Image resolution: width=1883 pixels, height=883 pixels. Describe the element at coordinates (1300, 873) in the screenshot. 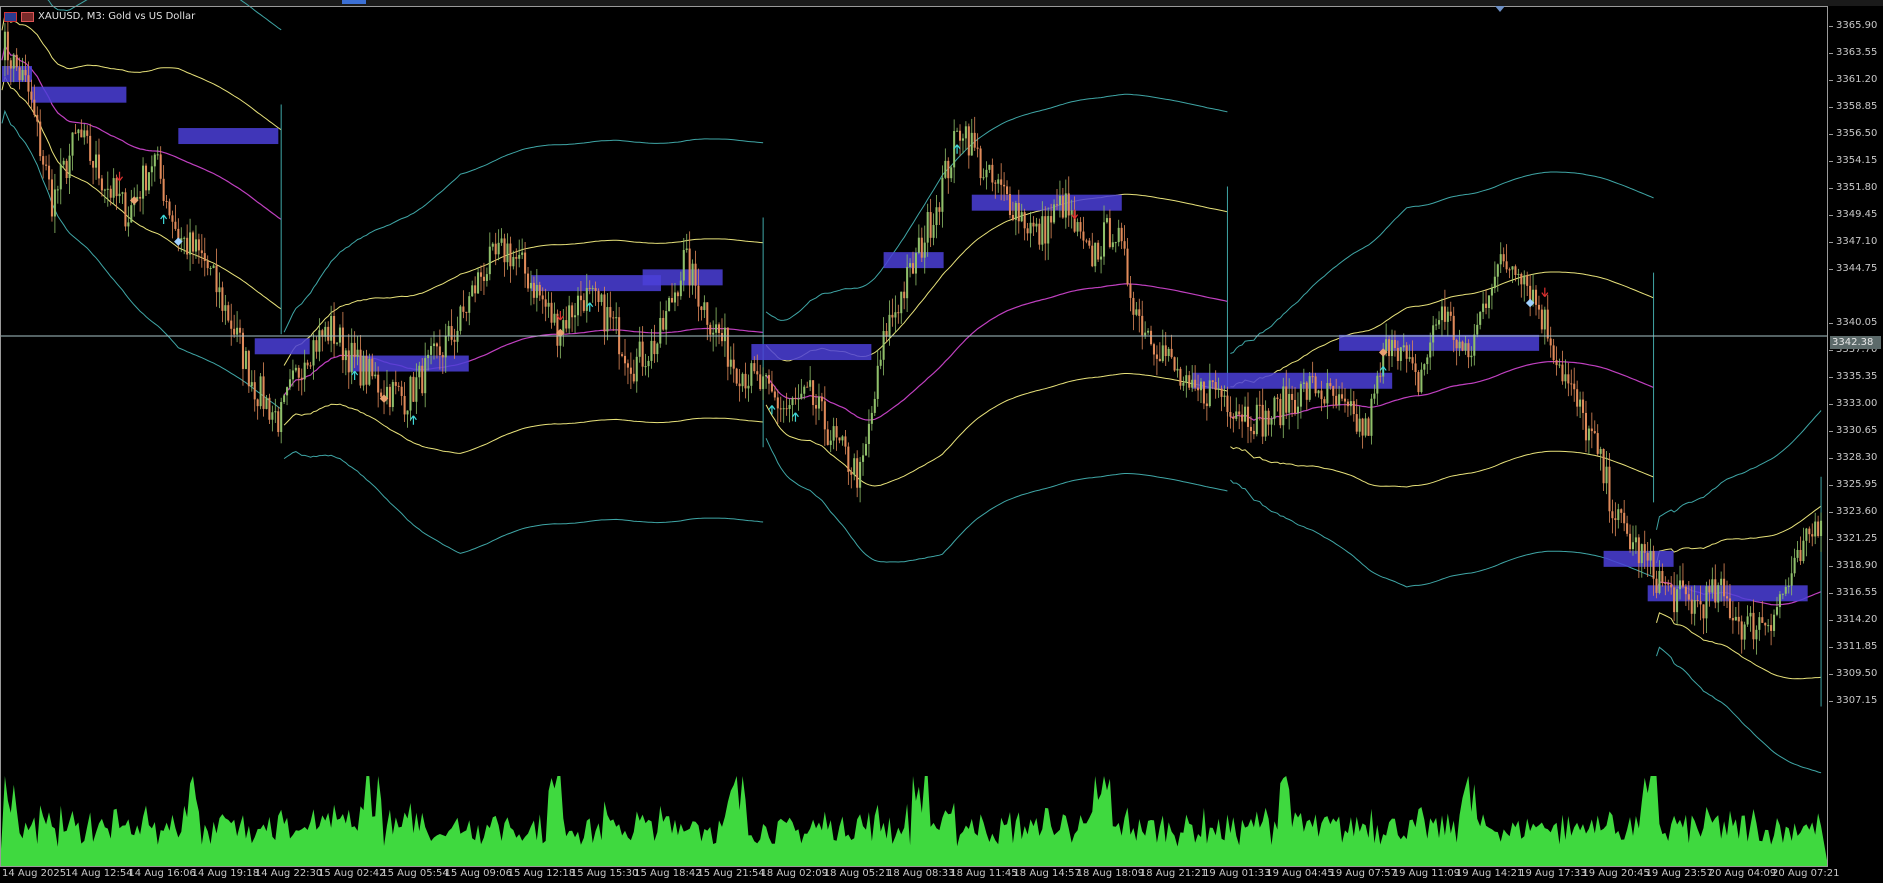

I see `time-label: 19 Aug 04:45` at that location.